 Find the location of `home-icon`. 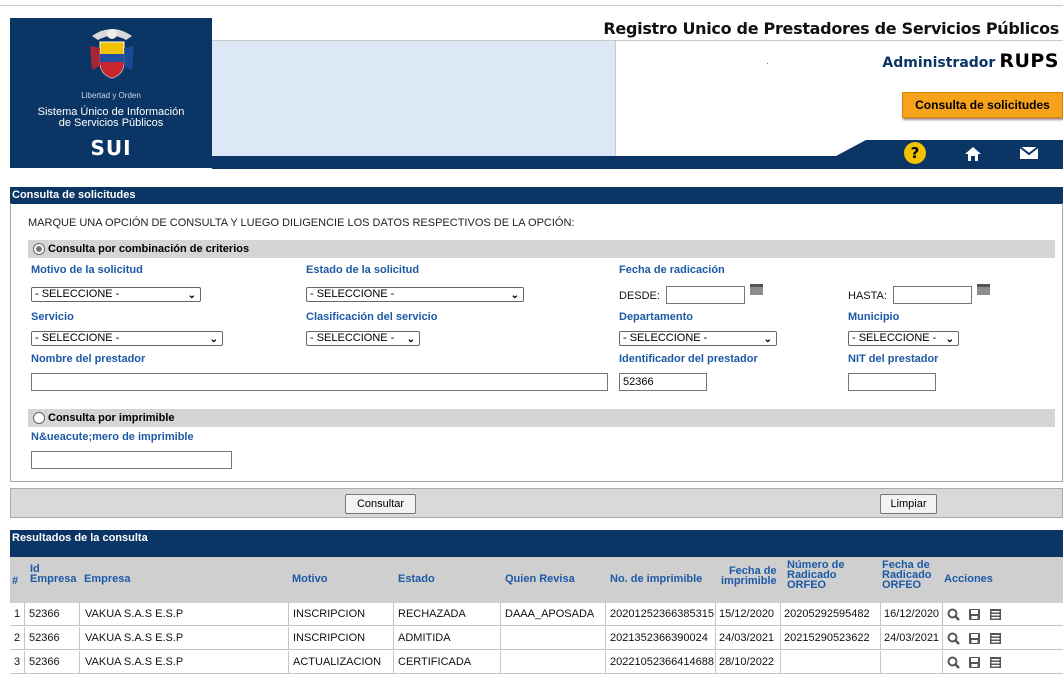

home-icon is located at coordinates (973, 154).